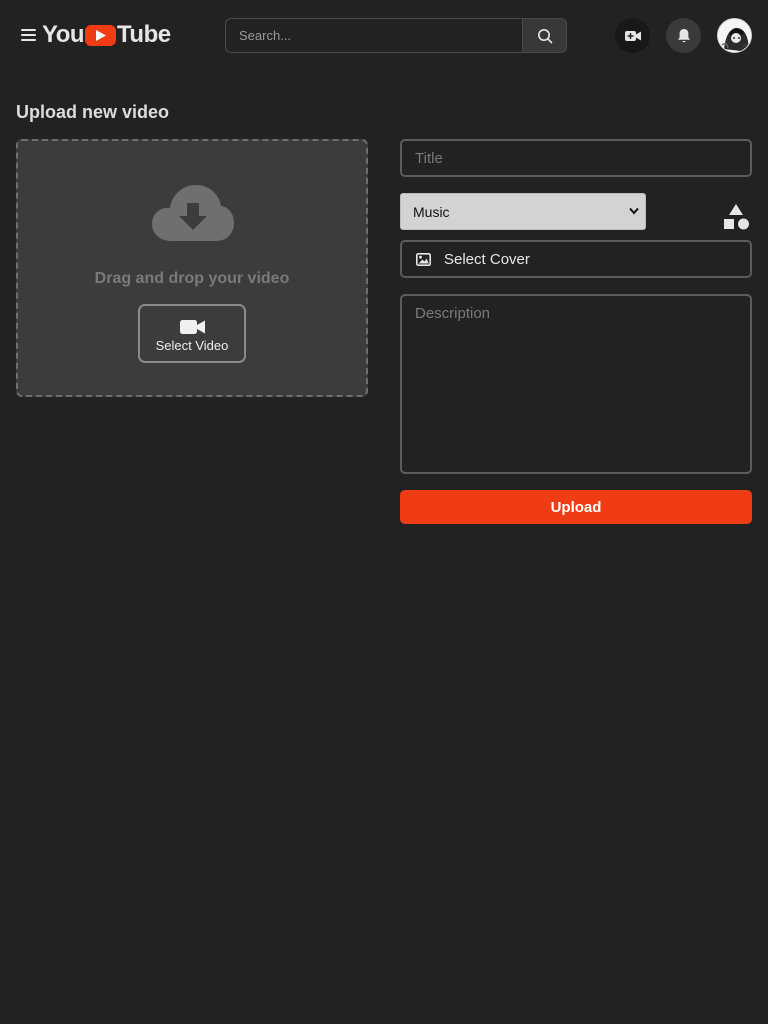  What do you see at coordinates (373, 35) in the screenshot?
I see `search-input` at bounding box center [373, 35].